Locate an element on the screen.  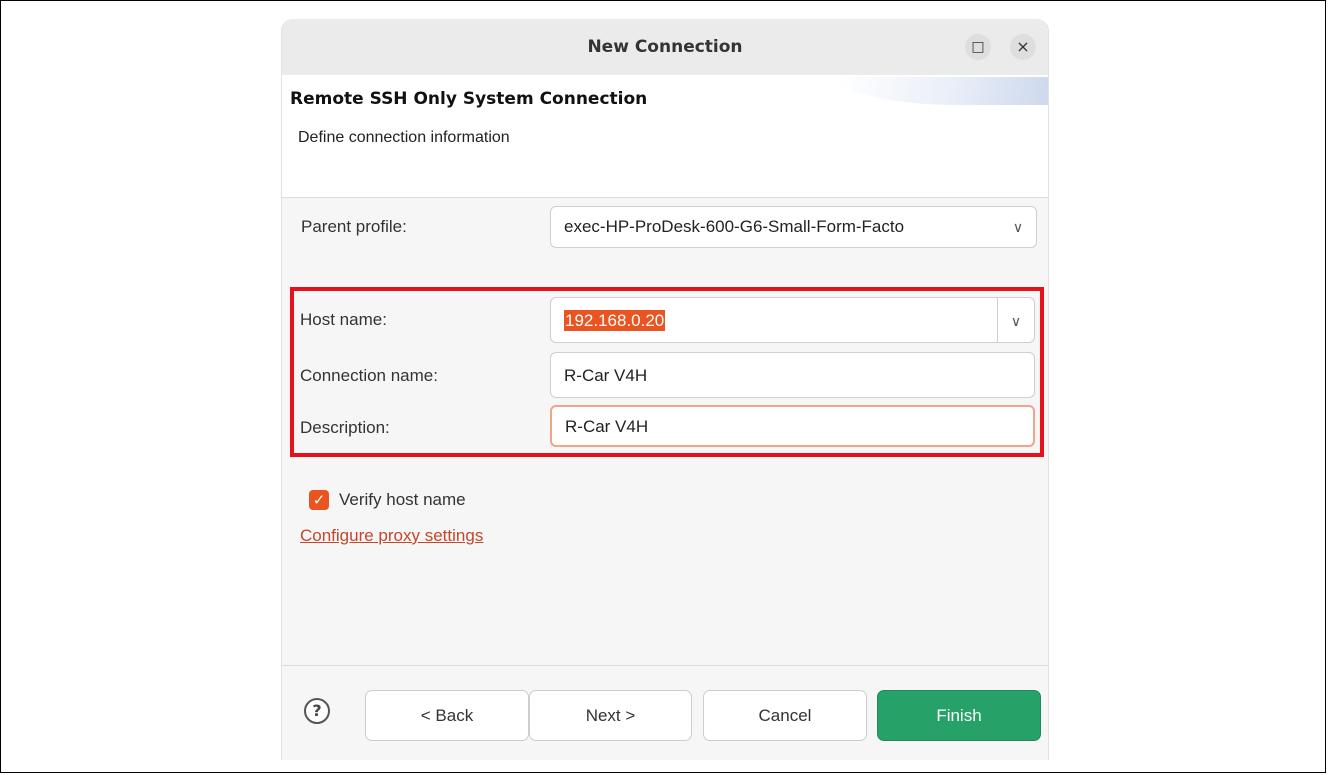
help-icon: ? is located at coordinates (317, 711).